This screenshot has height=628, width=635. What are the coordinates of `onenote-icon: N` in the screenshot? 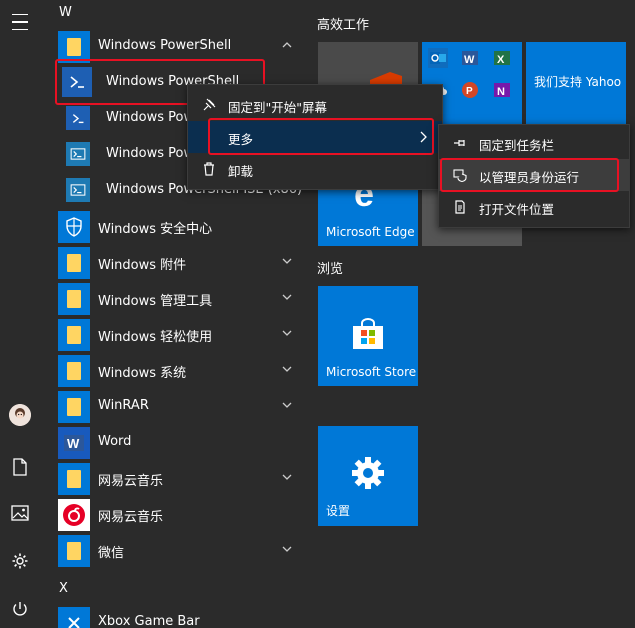 It's located at (502, 90).